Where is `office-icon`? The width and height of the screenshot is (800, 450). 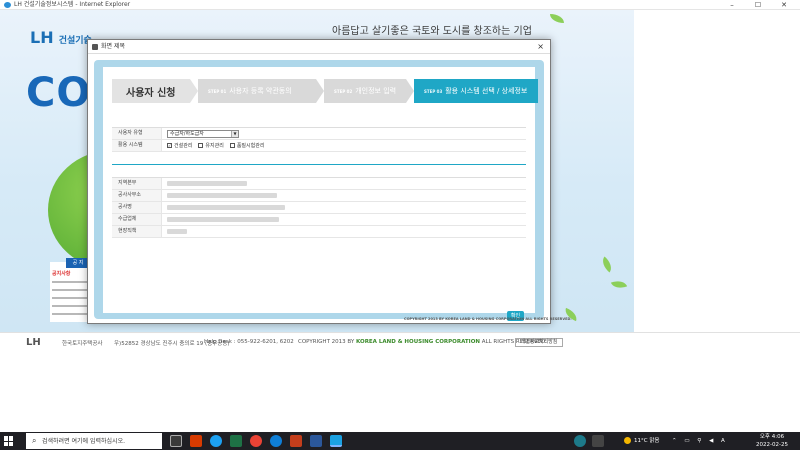
office-icon is located at coordinates (196, 441).